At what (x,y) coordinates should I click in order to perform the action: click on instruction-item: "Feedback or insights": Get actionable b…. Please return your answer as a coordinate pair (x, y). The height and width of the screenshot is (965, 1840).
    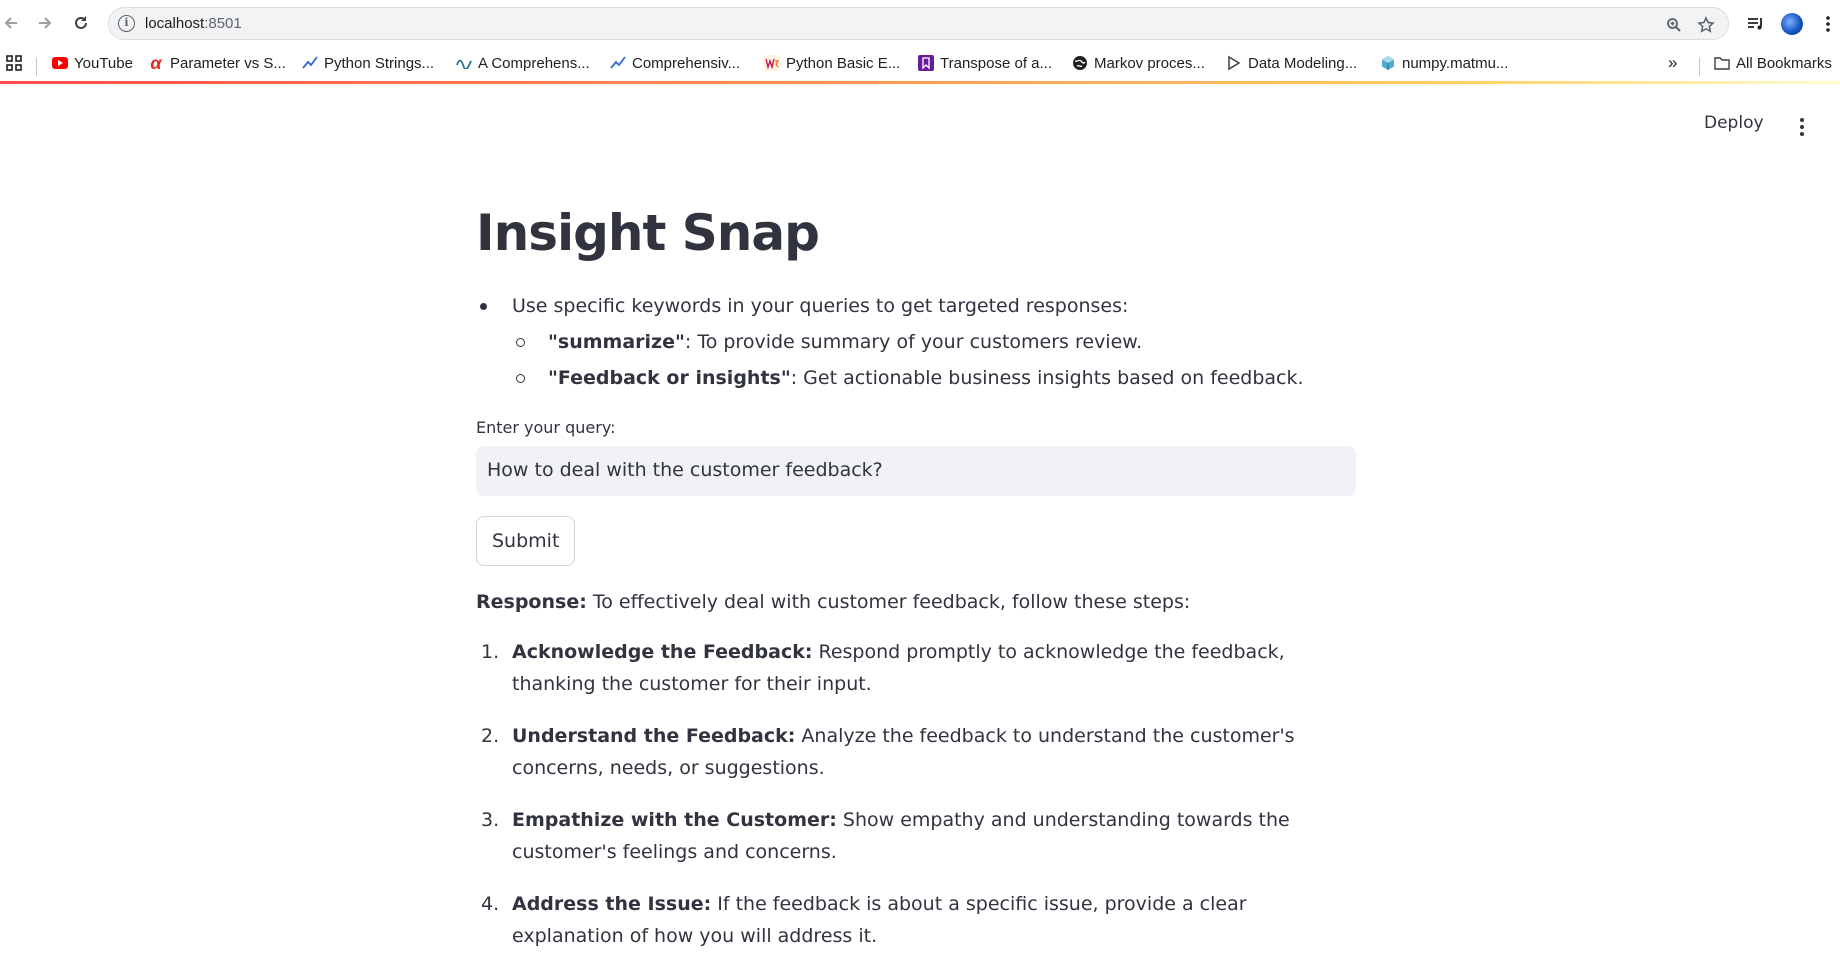
    Looking at the image, I should click on (916, 378).